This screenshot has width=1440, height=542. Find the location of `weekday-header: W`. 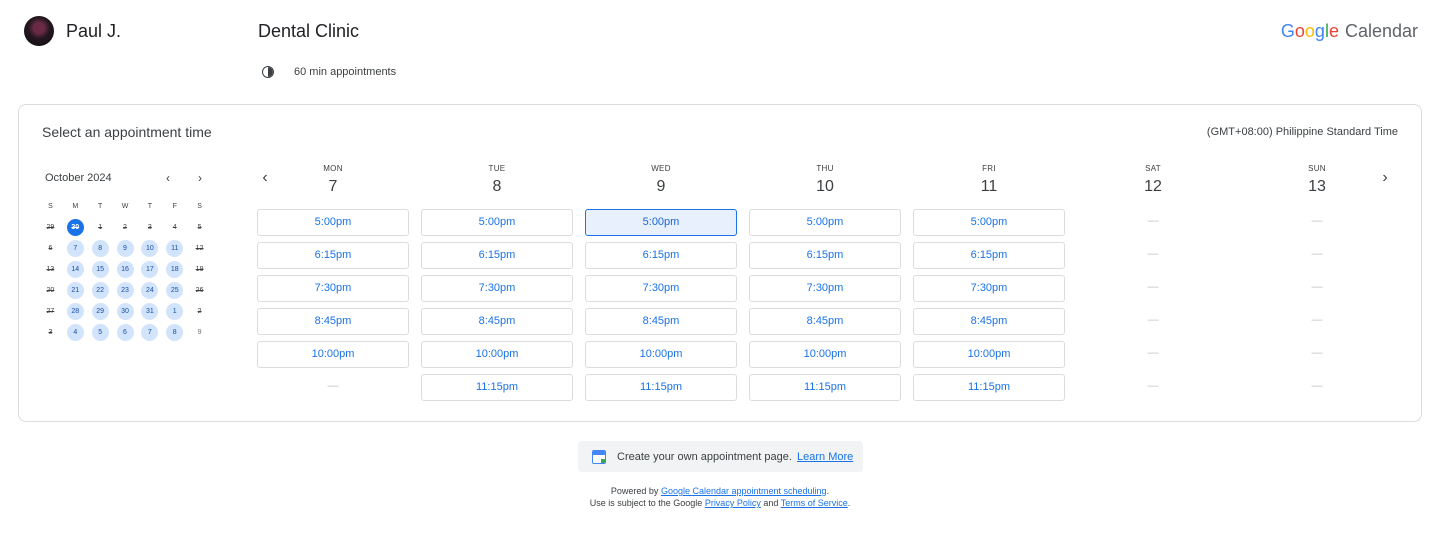

weekday-header: W is located at coordinates (125, 206).